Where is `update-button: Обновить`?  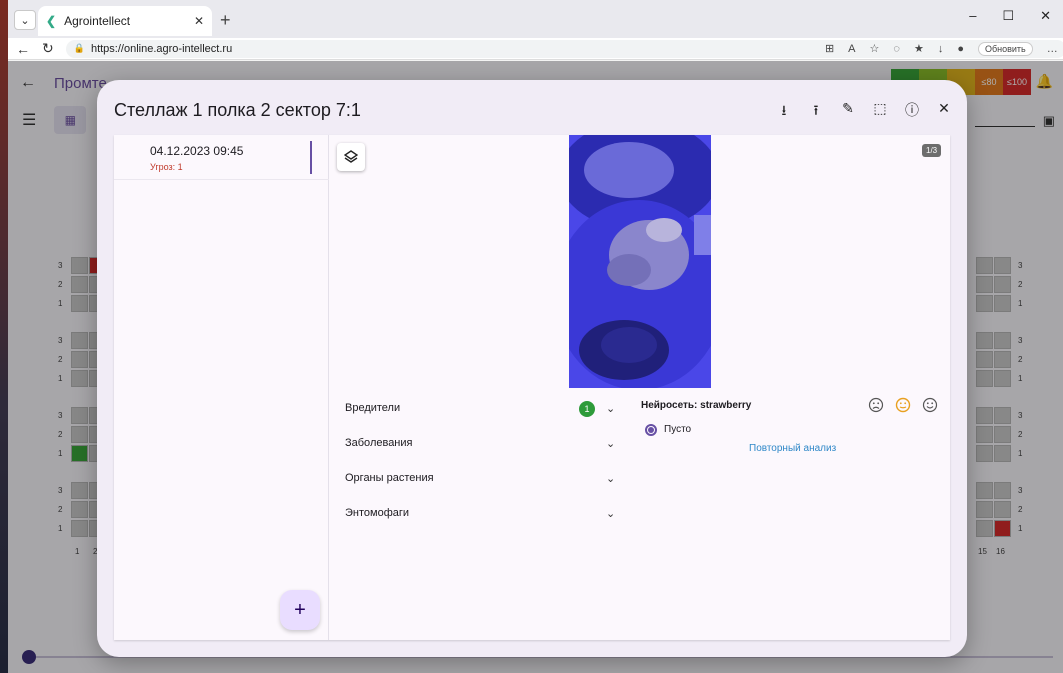 update-button: Обновить is located at coordinates (1005, 48).